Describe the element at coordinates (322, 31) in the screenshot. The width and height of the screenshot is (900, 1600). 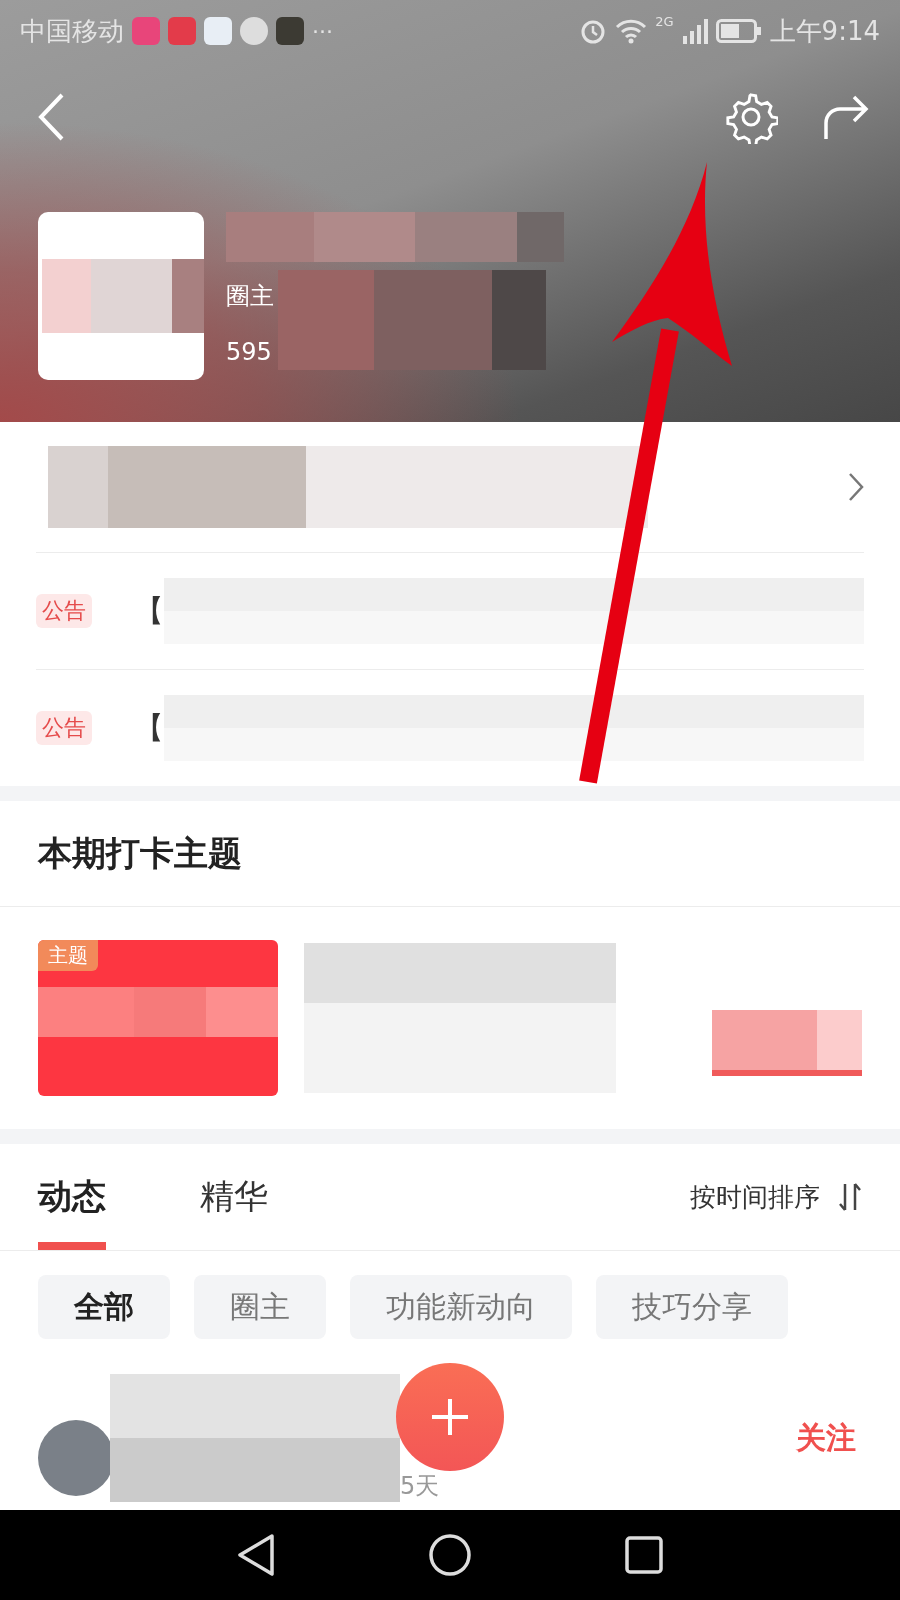
I see `more-notifications: ···` at that location.